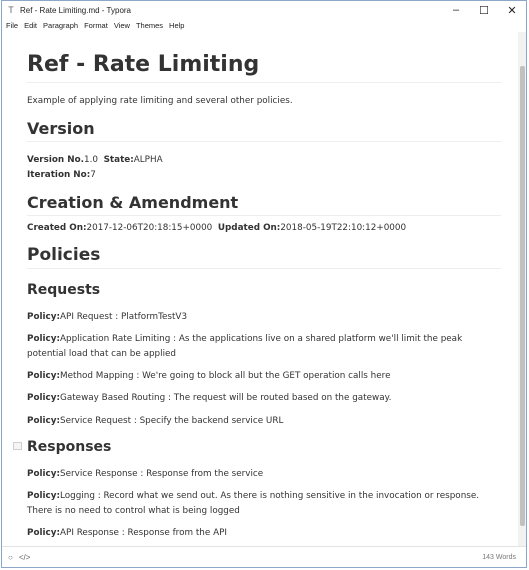 The width and height of the screenshot is (529, 570). Describe the element at coordinates (264, 67) in the screenshot. I see `document-title: Ref - Rate Limiting` at that location.